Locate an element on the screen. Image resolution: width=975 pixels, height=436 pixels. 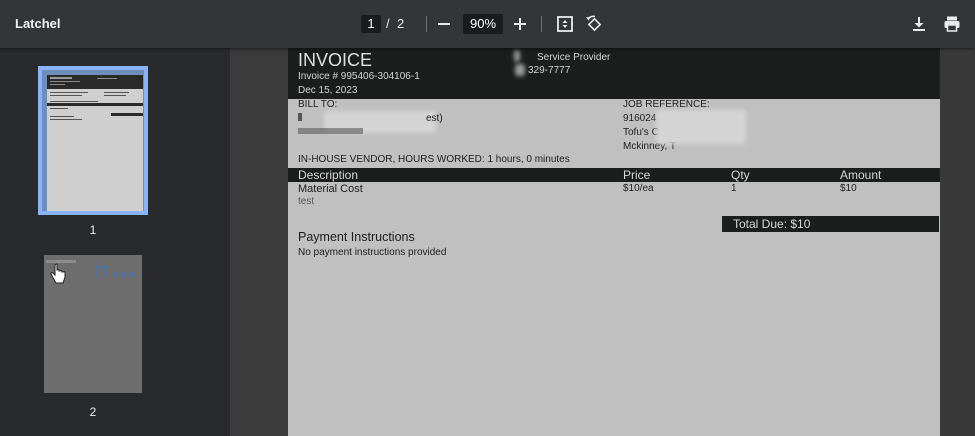
toolbar: Latchel 1 / 2 90% is located at coordinates (487, 24).